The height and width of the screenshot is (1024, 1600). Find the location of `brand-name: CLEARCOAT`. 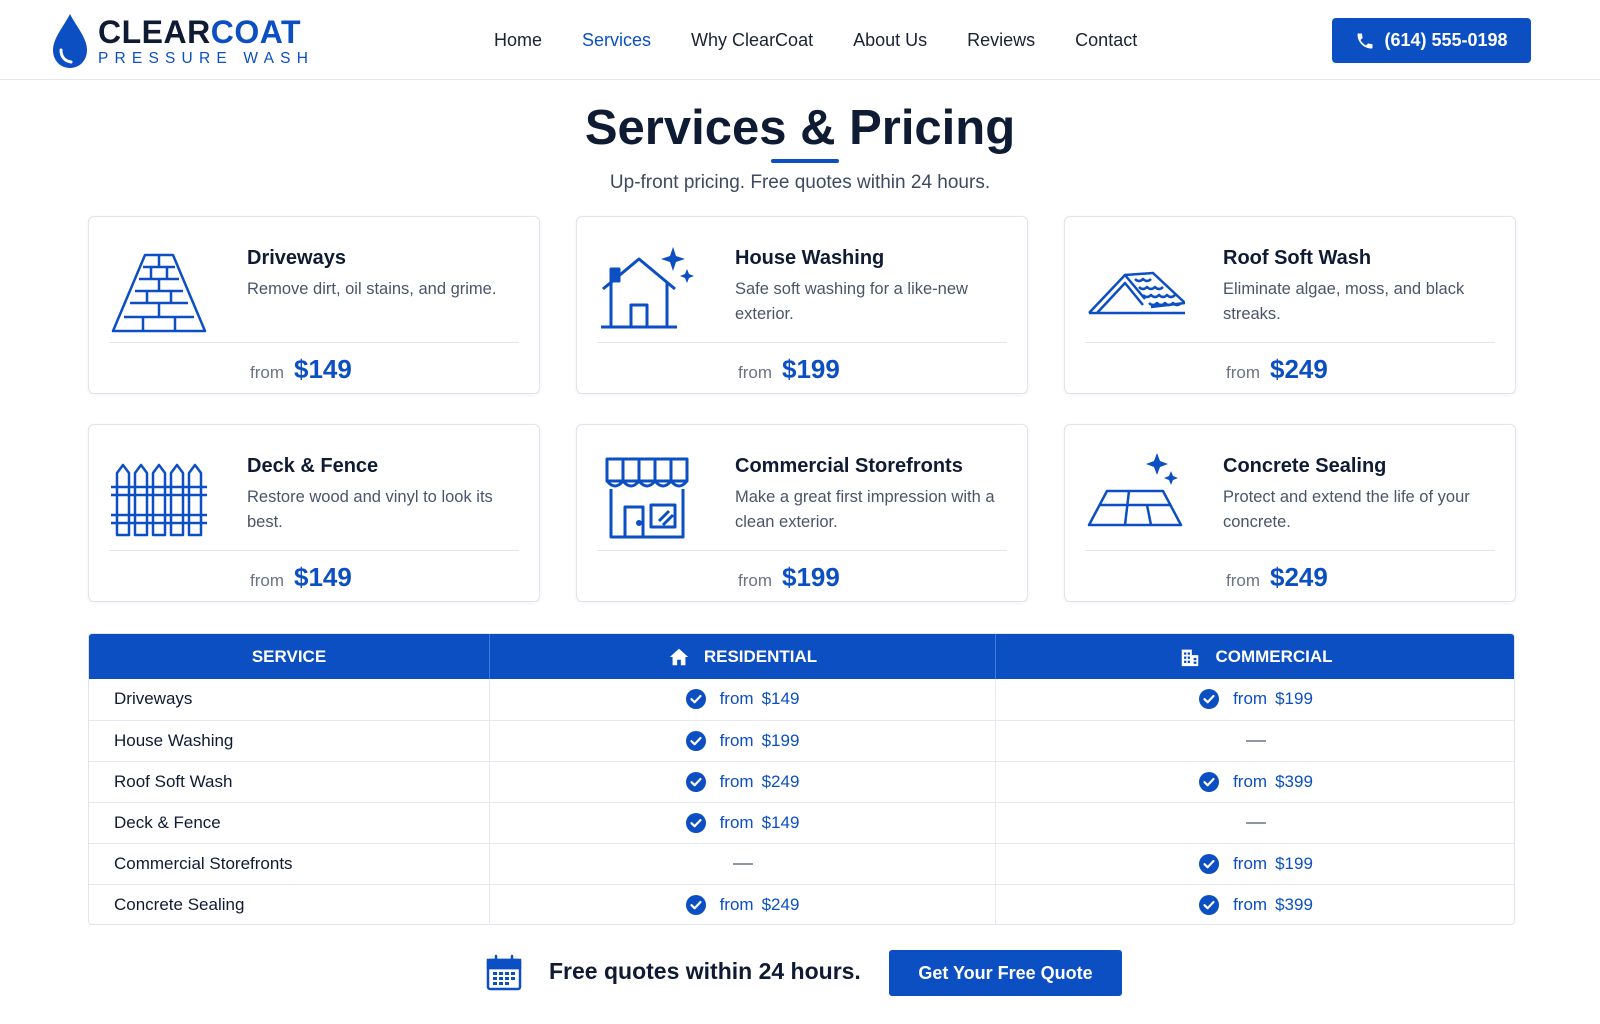

brand-name: CLEARCOAT is located at coordinates (199, 31).